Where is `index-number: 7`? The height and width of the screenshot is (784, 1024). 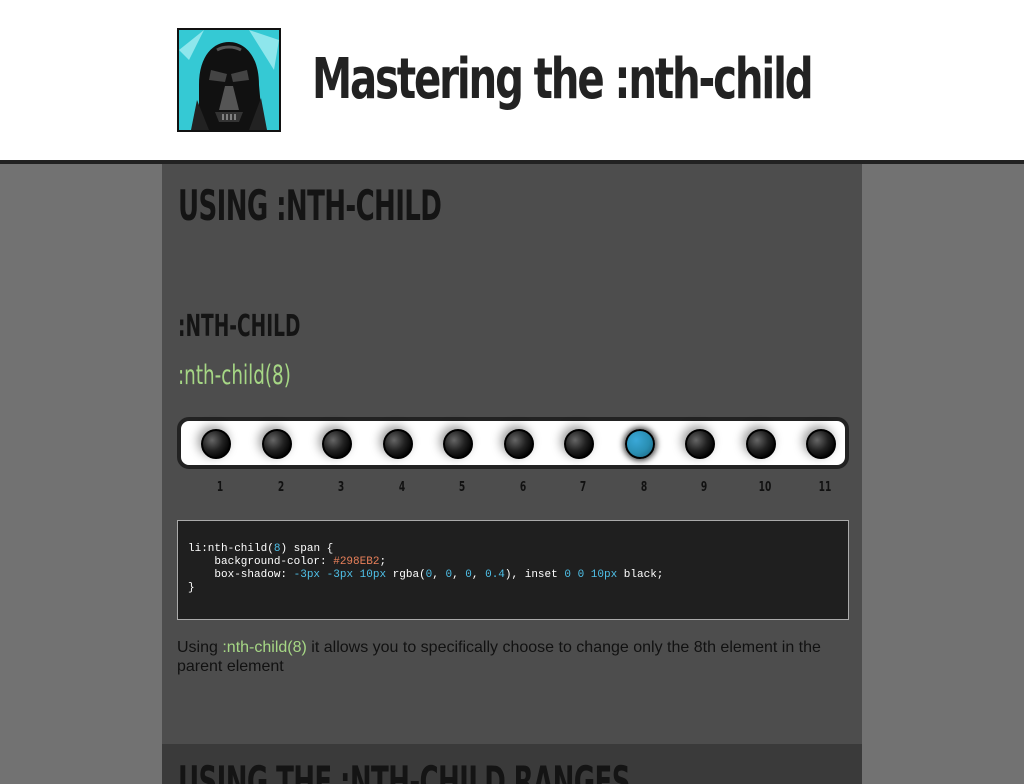
index-number: 7 is located at coordinates (583, 487).